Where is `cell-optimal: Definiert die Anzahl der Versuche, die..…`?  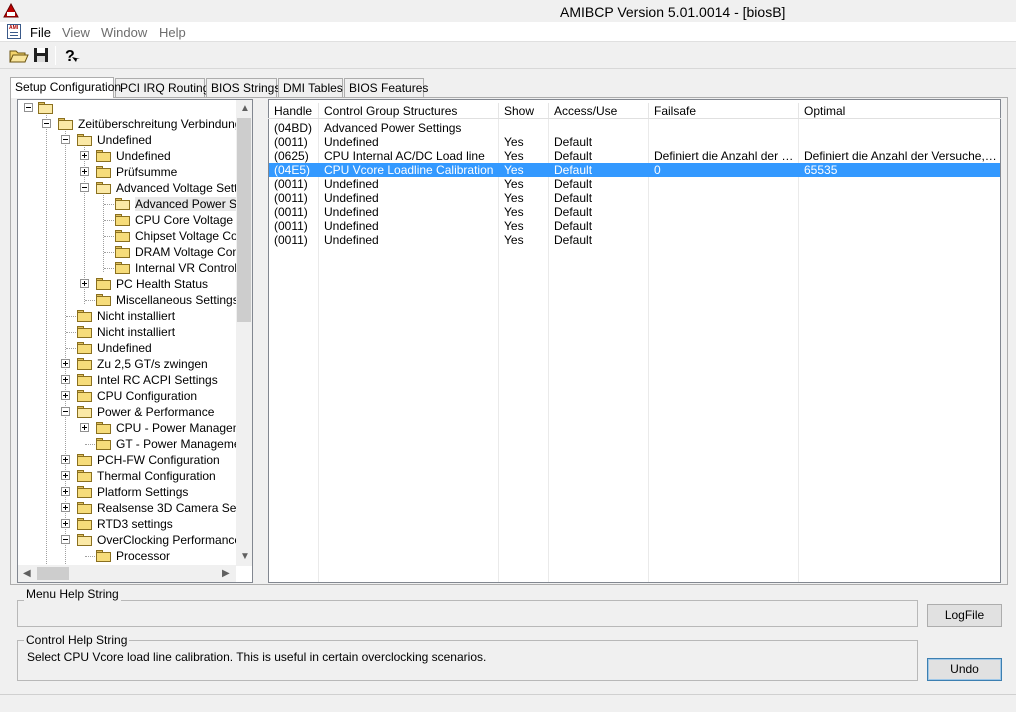
cell-optimal: Definiert die Anzahl der Versuche, die..… is located at coordinates (901, 156).